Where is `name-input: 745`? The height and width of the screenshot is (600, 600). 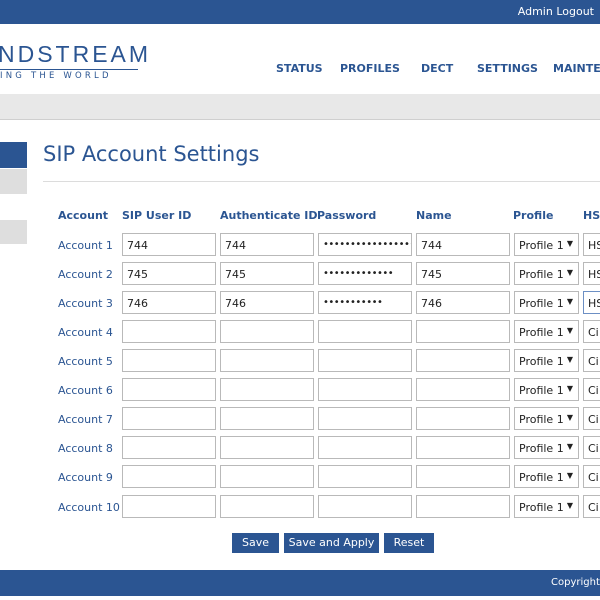 name-input: 745 is located at coordinates (463, 273).